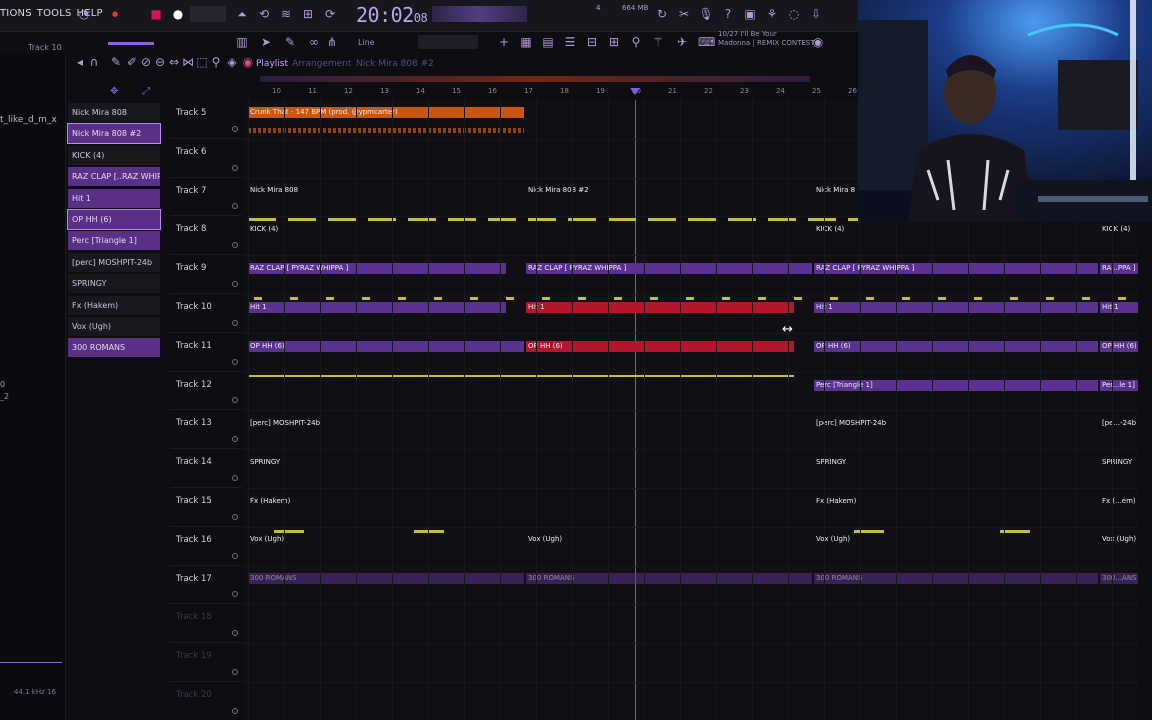 This screenshot has width=1152, height=720. What do you see at coordinates (660, 307) in the screenshot?
I see `pattern-clip-selected: Hit 1` at bounding box center [660, 307].